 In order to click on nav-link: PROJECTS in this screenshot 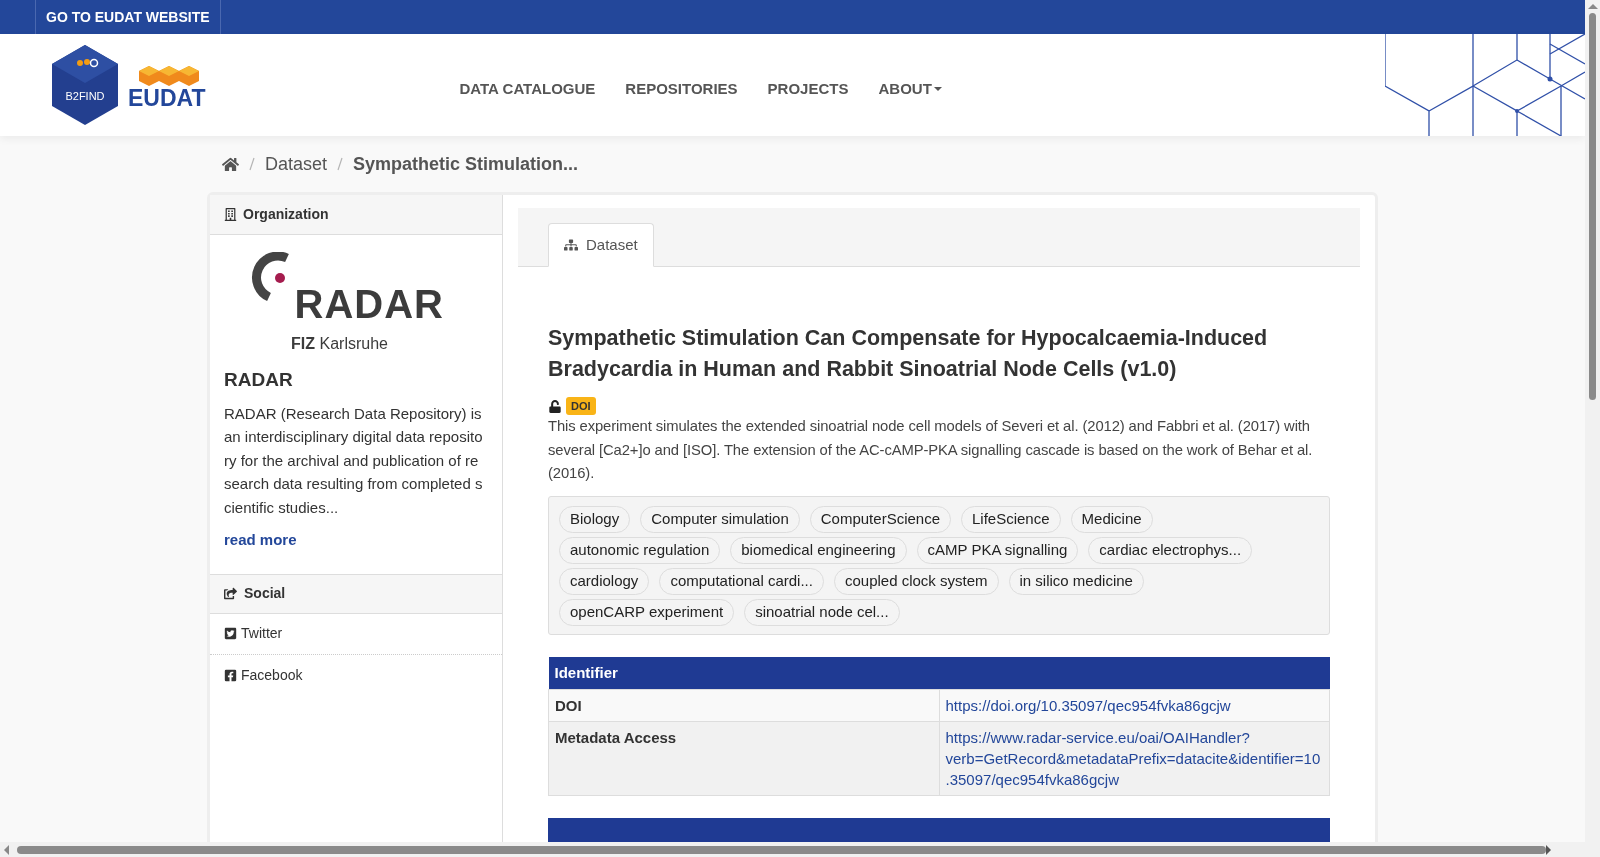, I will do `click(808, 89)`.